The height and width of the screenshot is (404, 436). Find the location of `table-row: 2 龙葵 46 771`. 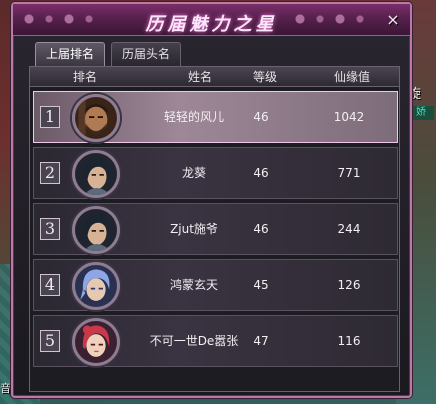

table-row: 2 龙葵 46 771 is located at coordinates (215, 173).